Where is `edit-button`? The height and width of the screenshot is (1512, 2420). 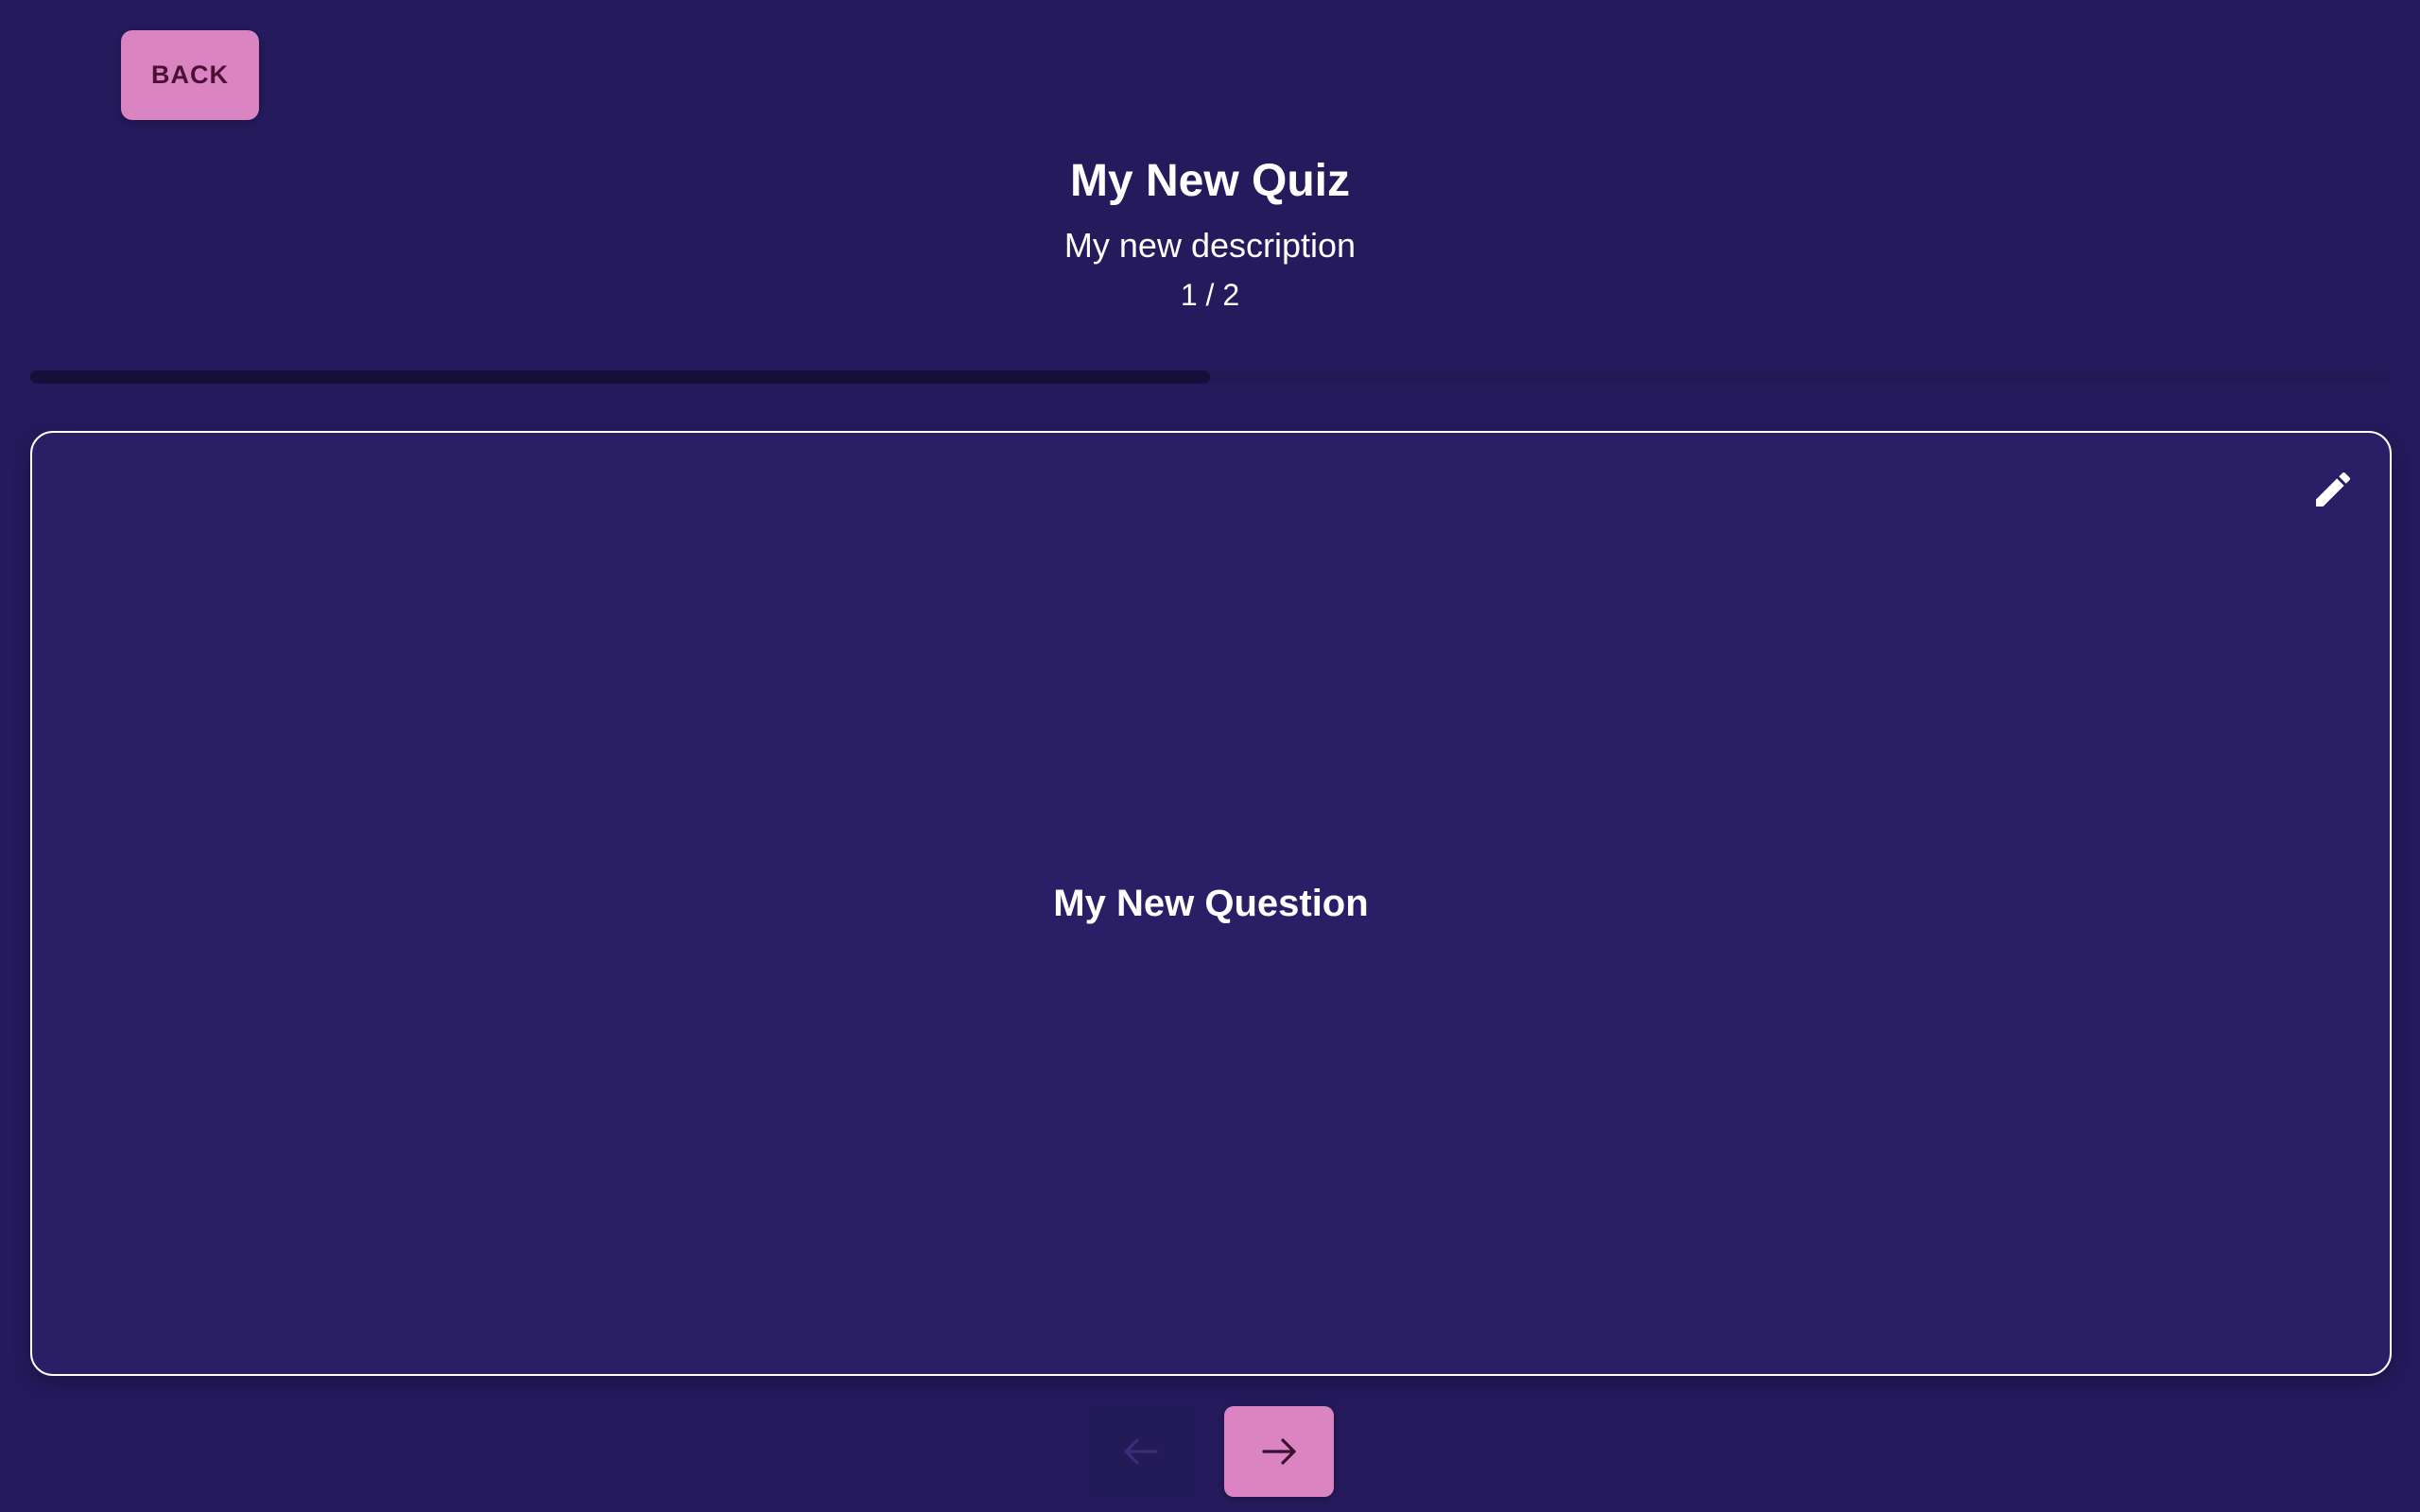 edit-button is located at coordinates (2333, 489).